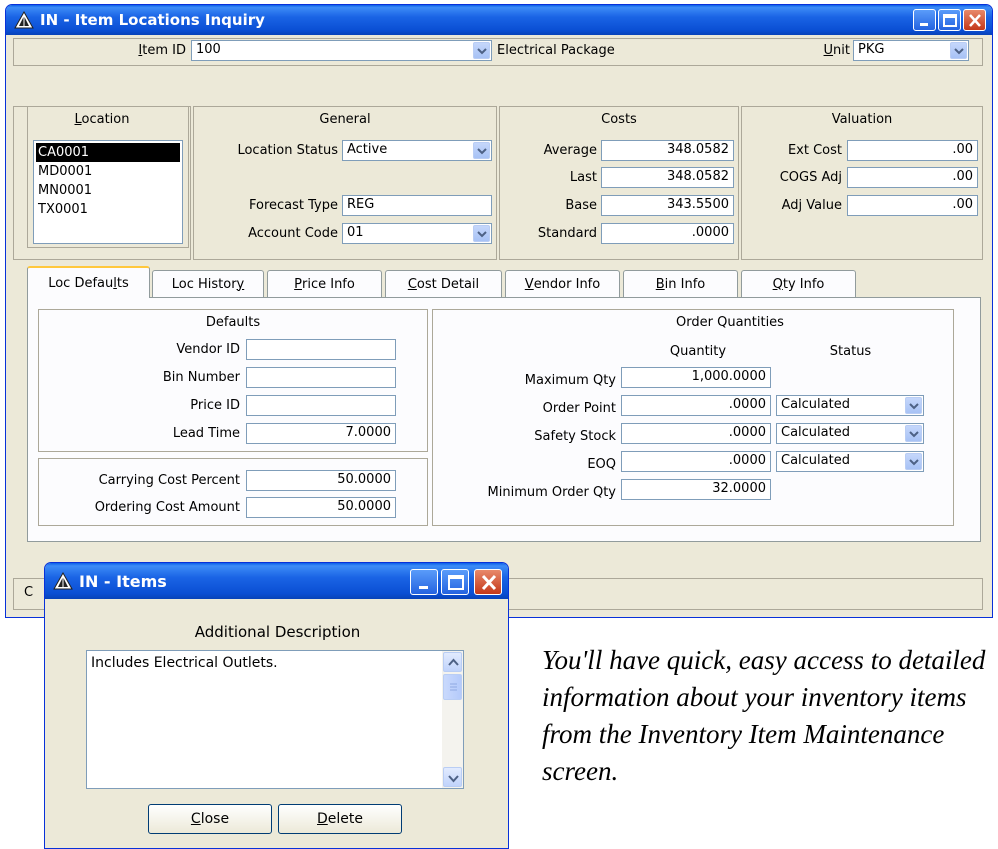  I want to click on scroll-down-button, so click(452, 777).